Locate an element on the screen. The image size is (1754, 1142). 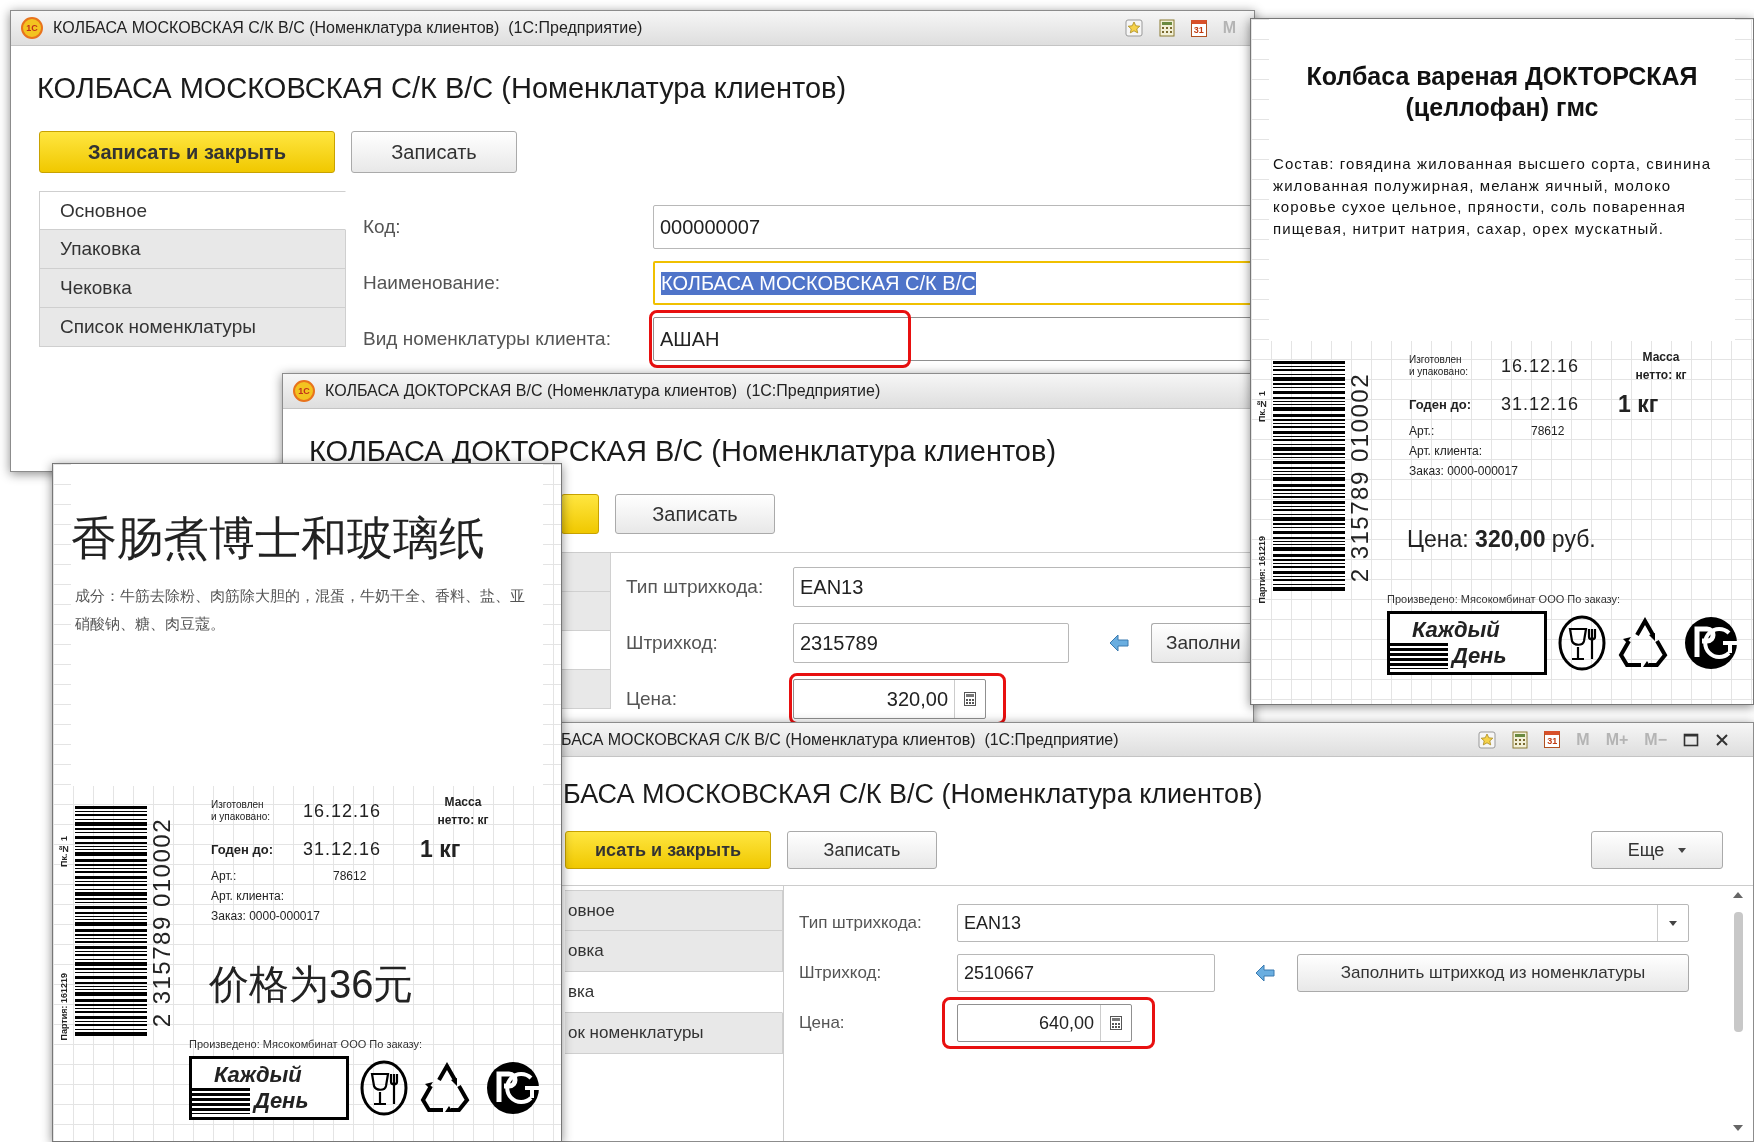
product-name: 香肠煮博士和玻璃纸 is located at coordinates (307, 523).